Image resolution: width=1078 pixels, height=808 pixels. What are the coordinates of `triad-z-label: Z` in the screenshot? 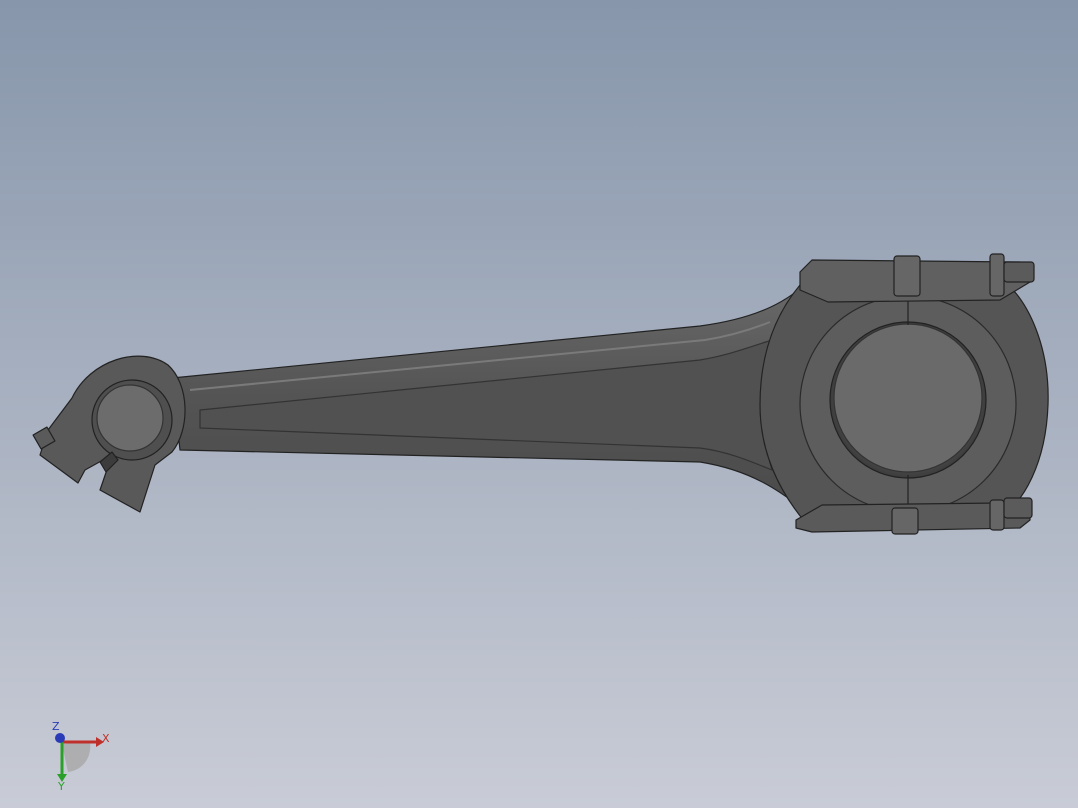 It's located at (56, 726).